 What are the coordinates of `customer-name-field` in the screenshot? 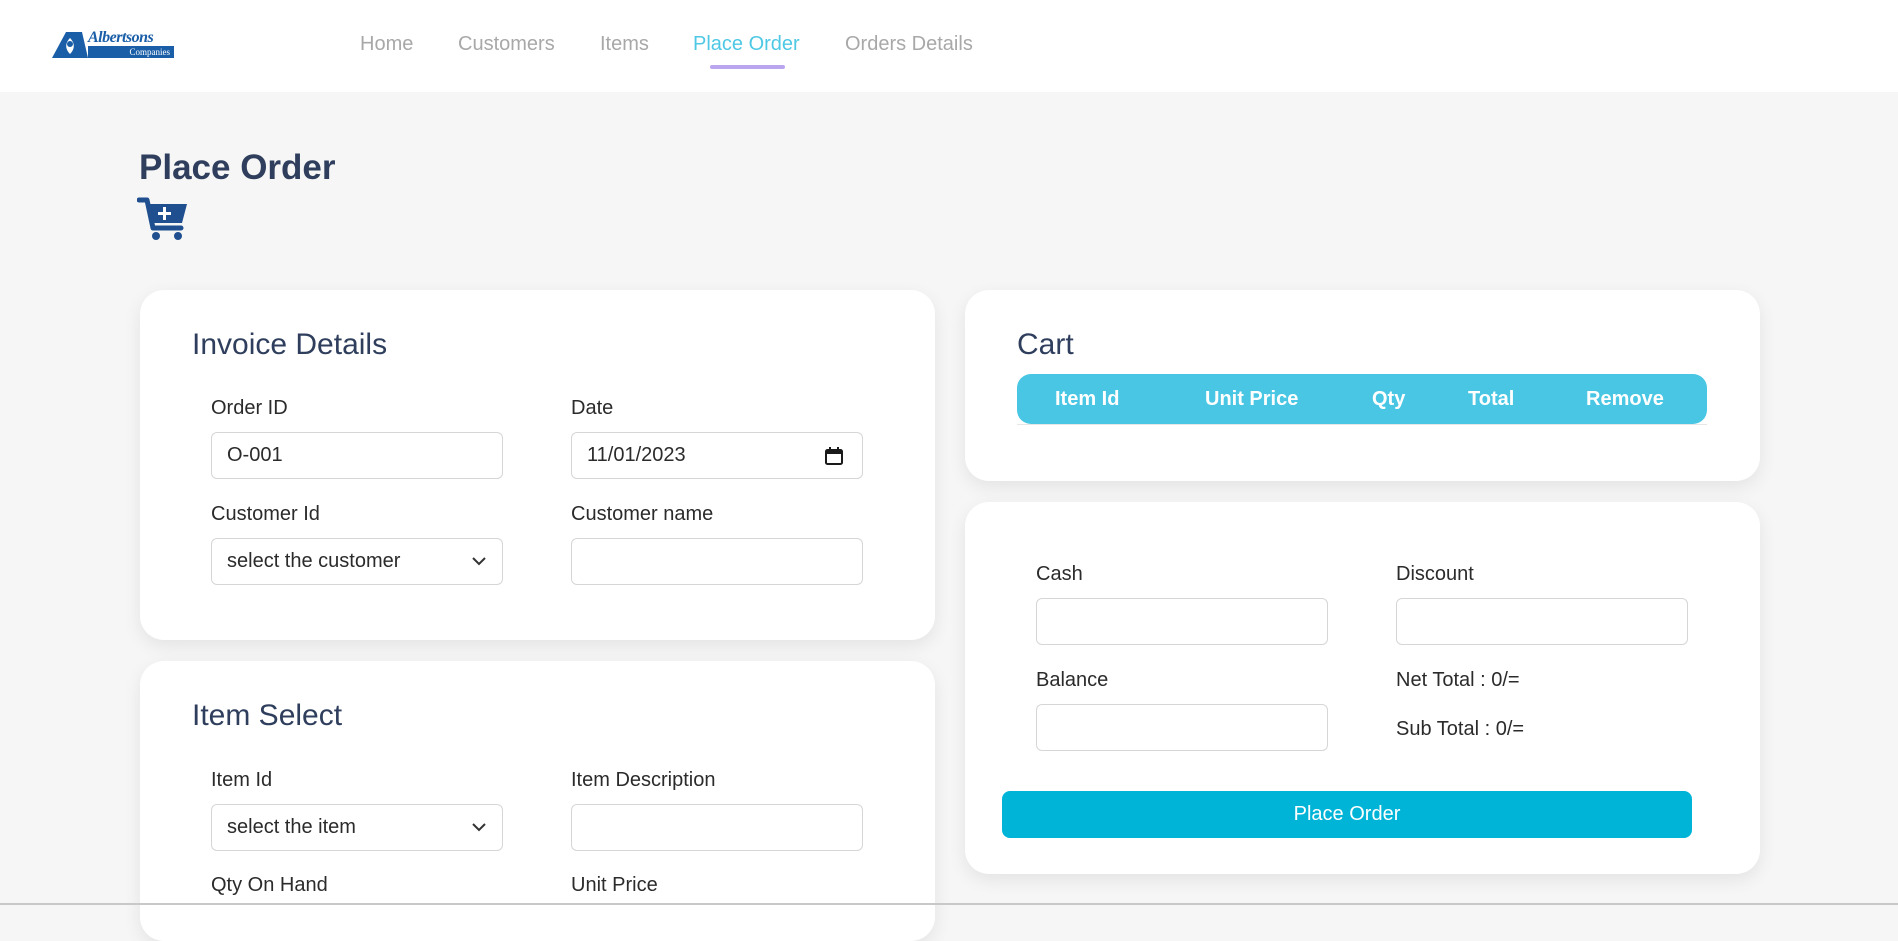 It's located at (717, 561).